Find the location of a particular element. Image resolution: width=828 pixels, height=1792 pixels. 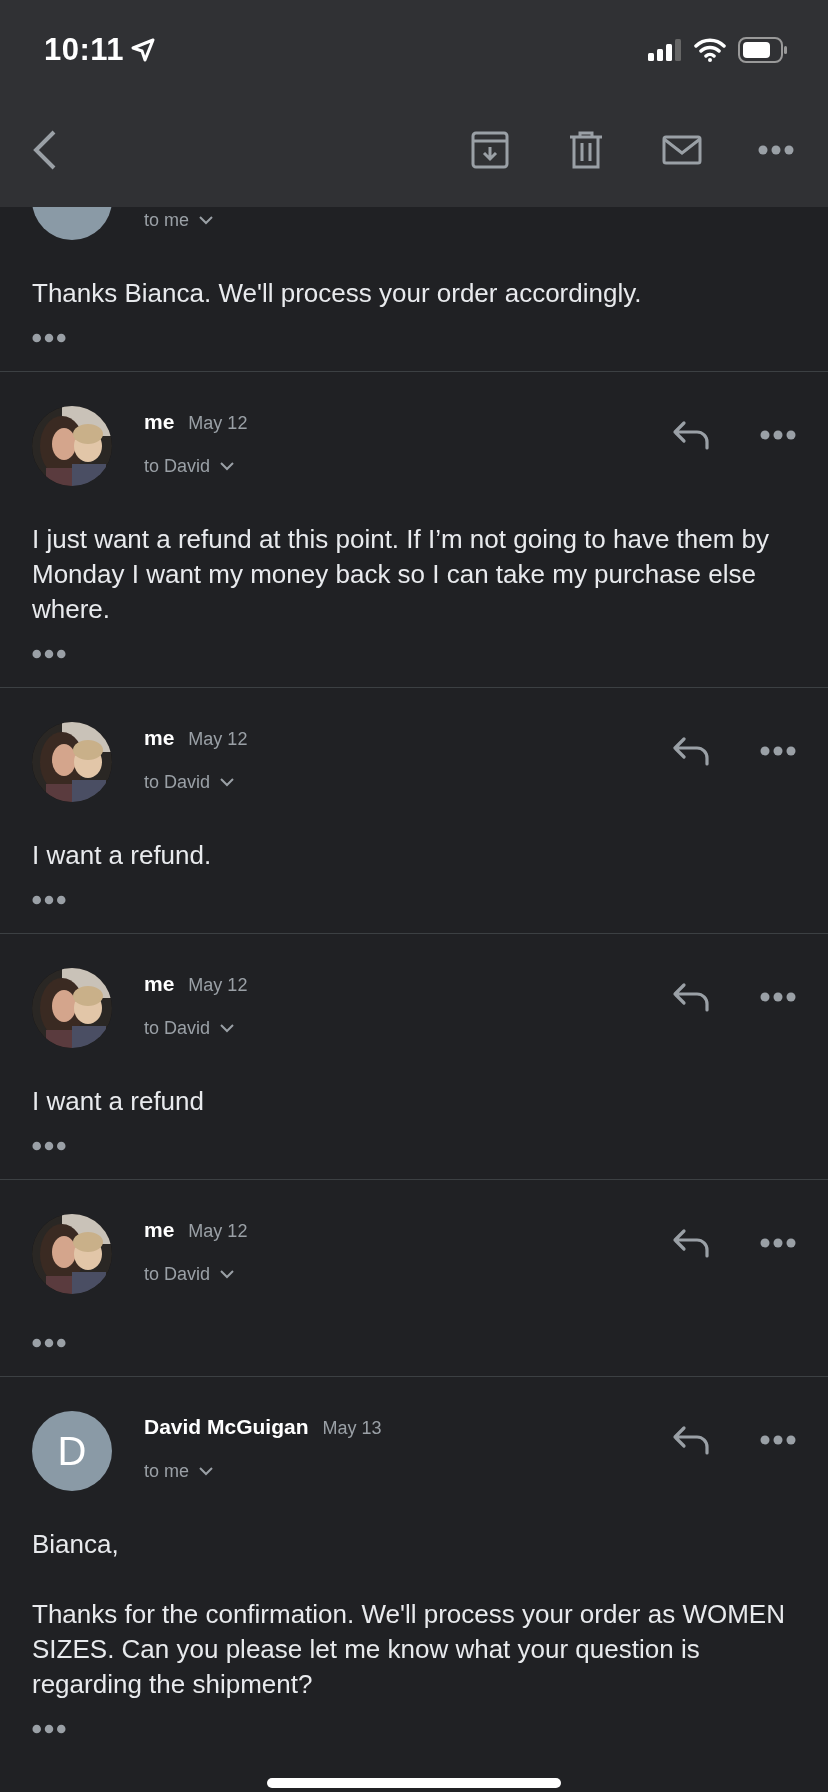

message-text: Thanks Bianca. We'll process your order accordingly. is located at coordinates (337, 293).